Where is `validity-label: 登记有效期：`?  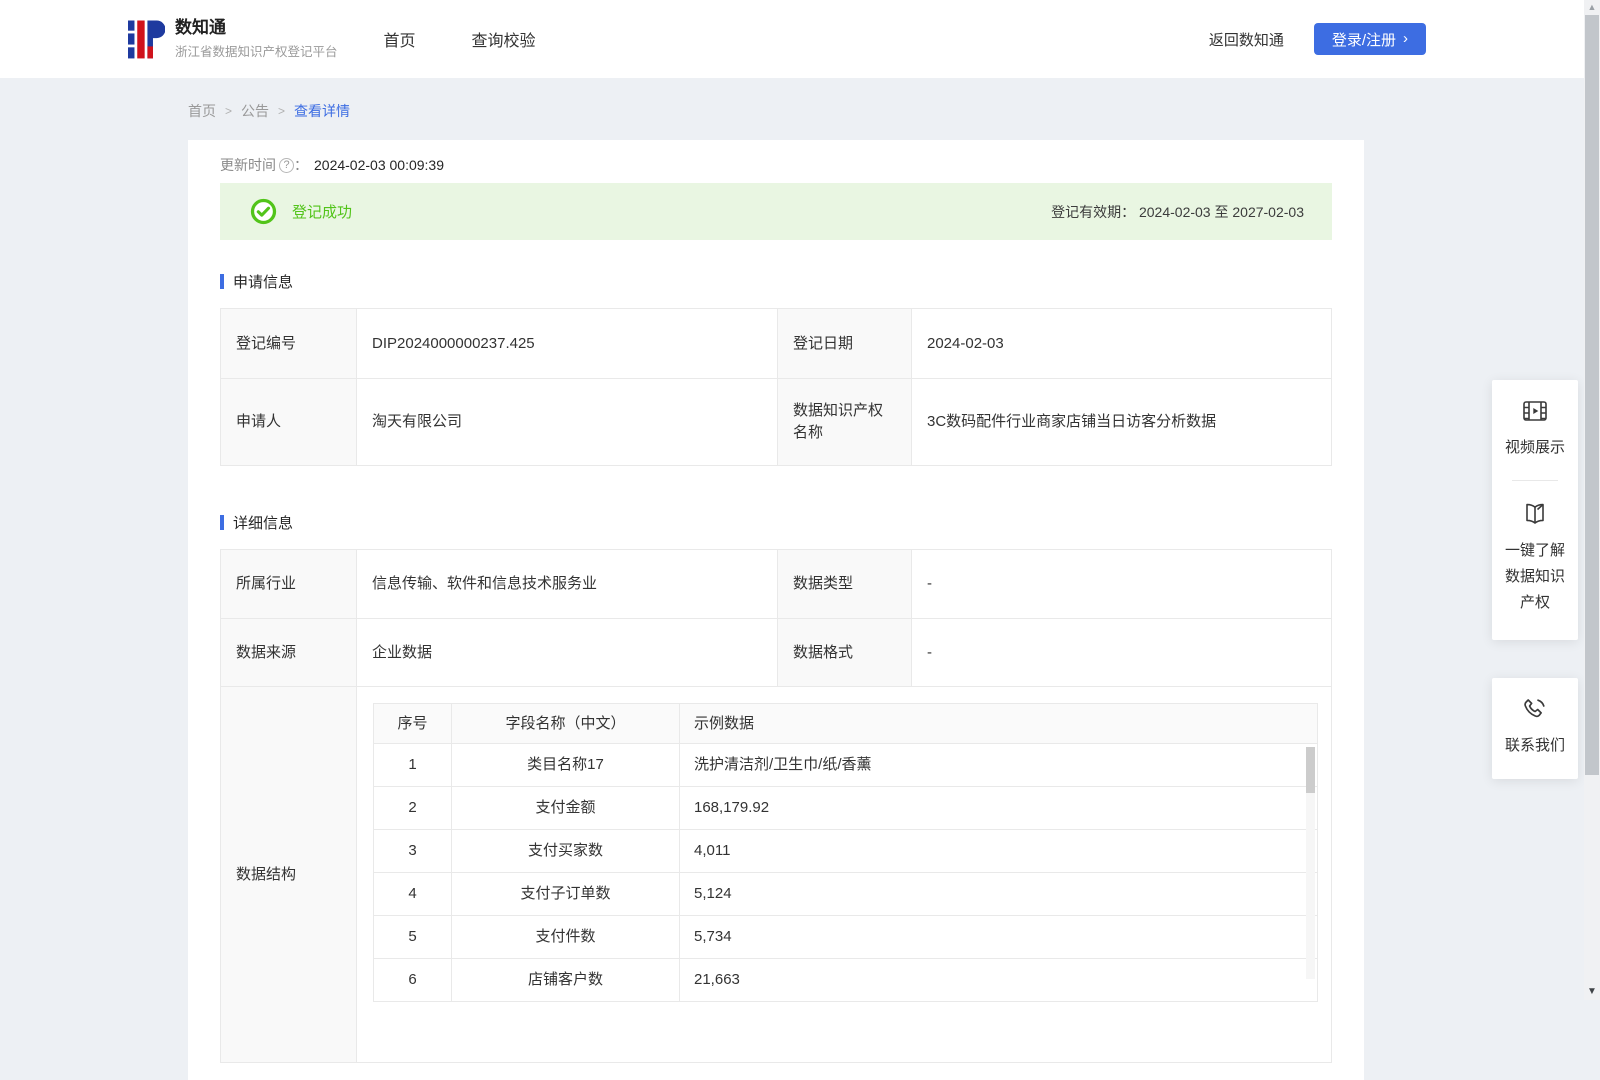
validity-label: 登记有效期： is located at coordinates (1093, 211).